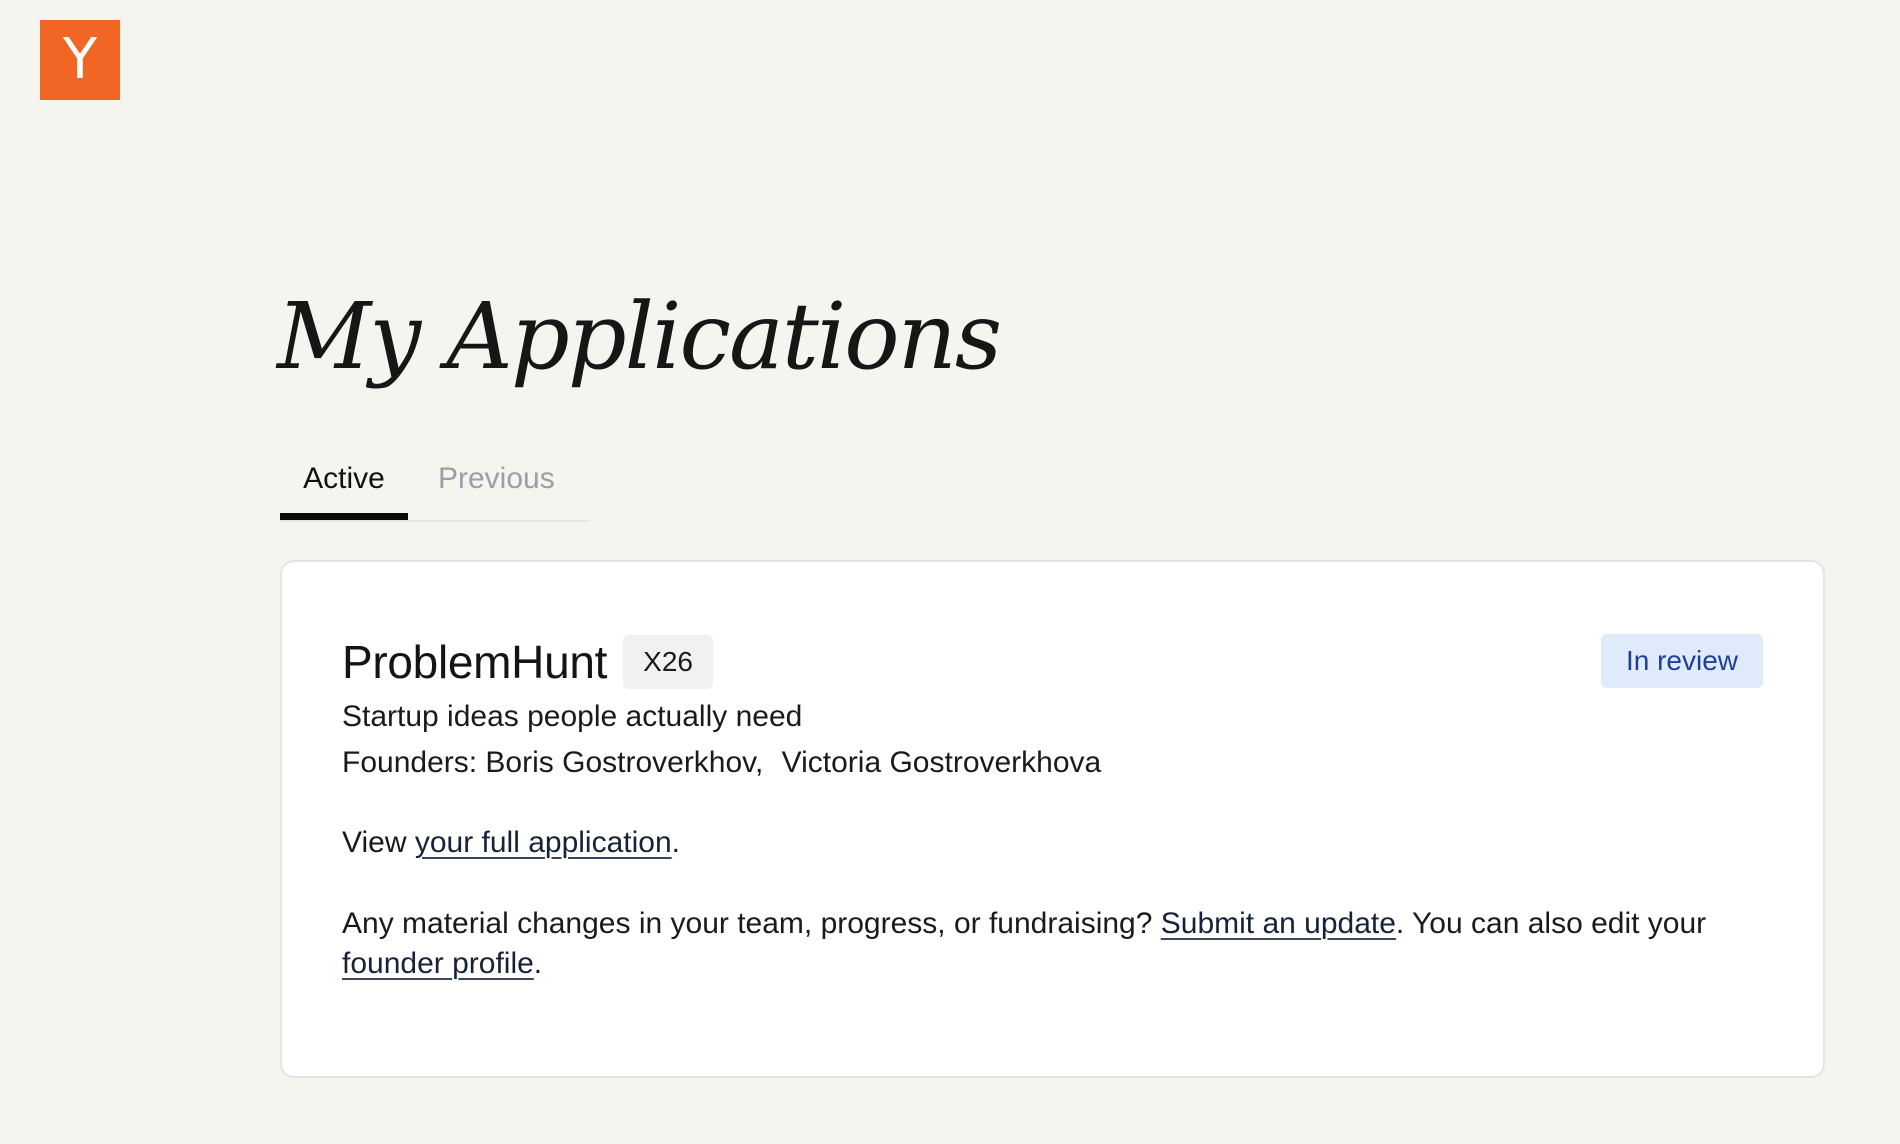  Describe the element at coordinates (572, 716) in the screenshot. I see `company-tagline: Startup ideas people actually need` at that location.